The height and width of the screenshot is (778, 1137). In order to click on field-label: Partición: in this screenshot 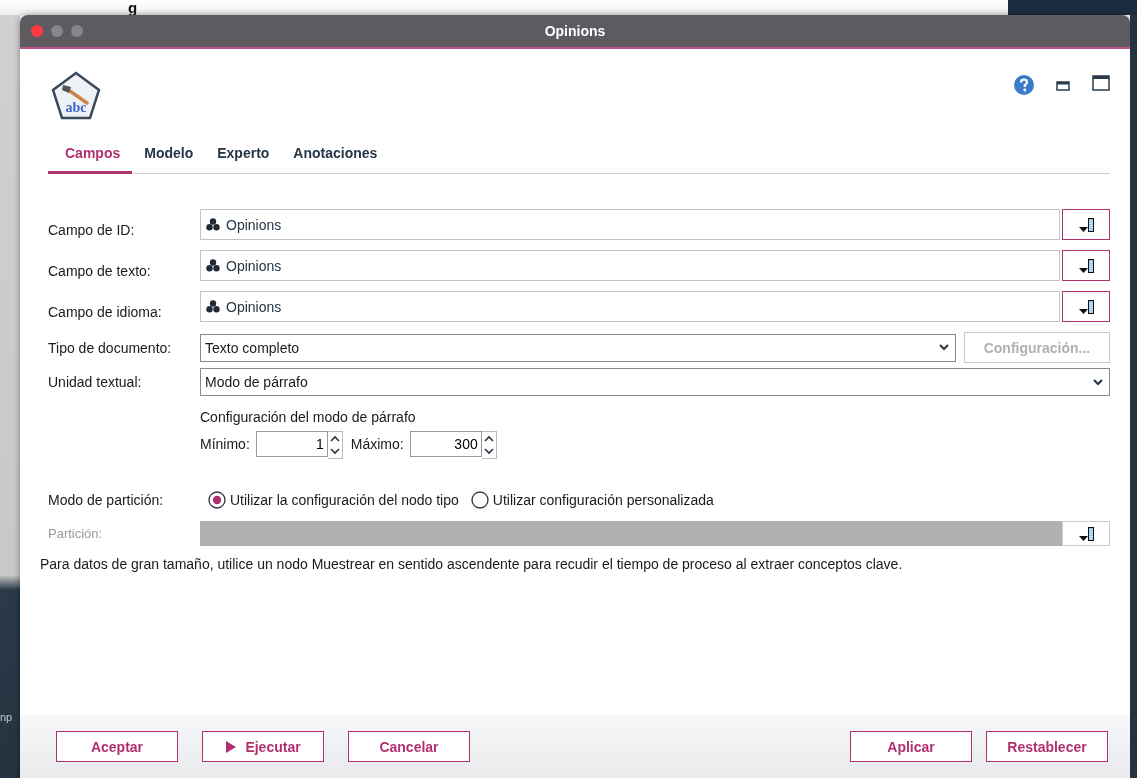, I will do `click(76, 533)`.